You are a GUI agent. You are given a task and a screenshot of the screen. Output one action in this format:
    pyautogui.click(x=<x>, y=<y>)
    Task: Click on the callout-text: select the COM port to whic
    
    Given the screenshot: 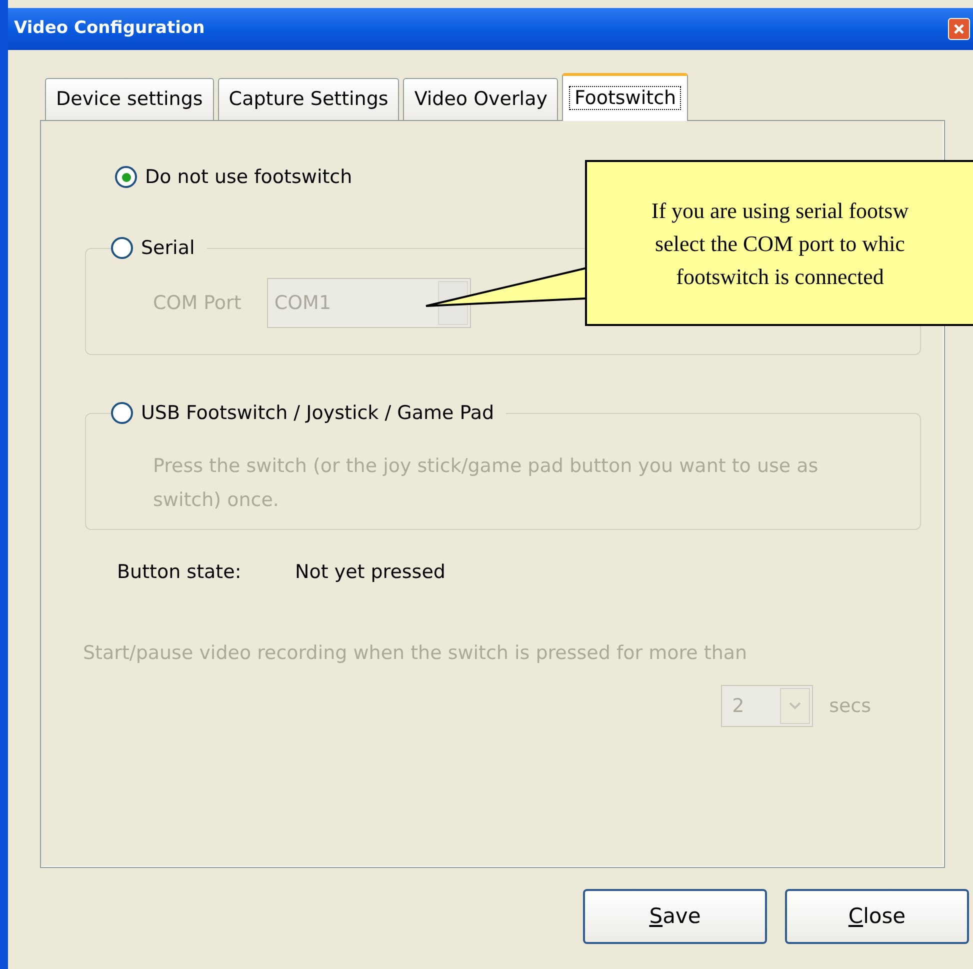 What is the action you would take?
    pyautogui.click(x=780, y=244)
    